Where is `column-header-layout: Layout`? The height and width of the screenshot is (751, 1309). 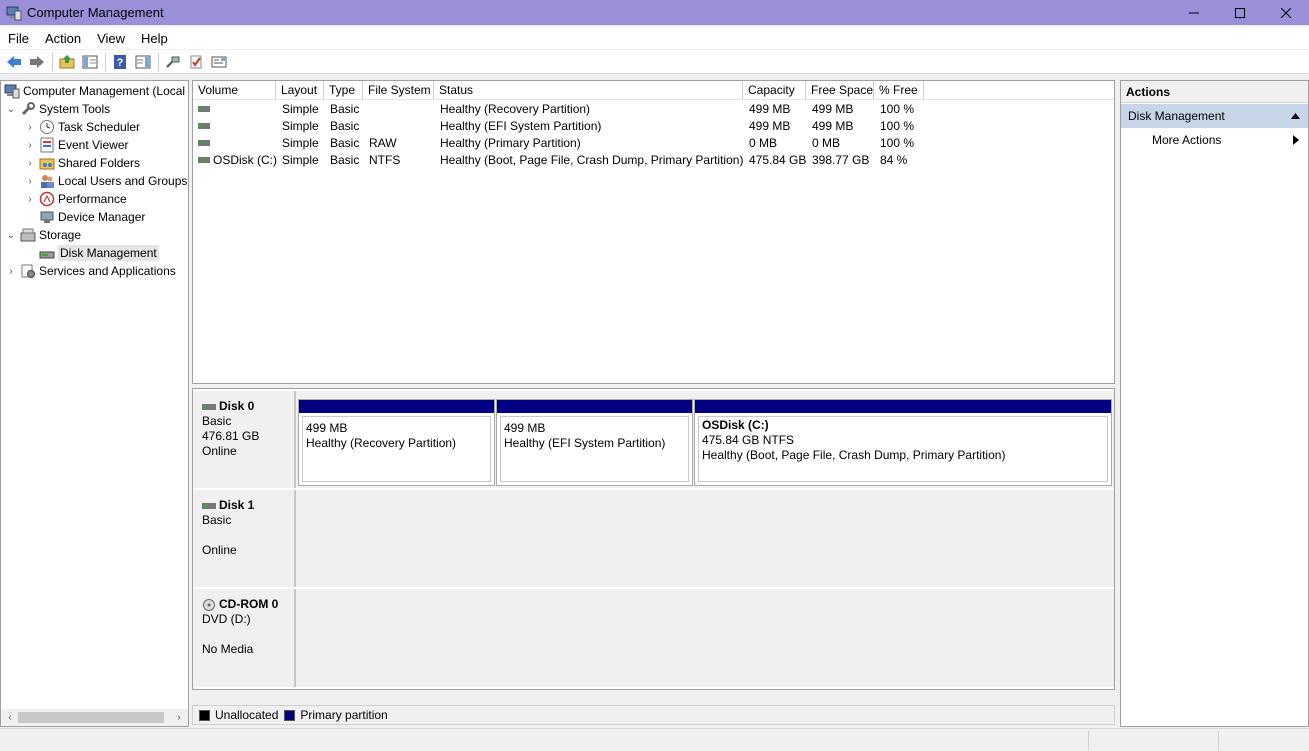 column-header-layout: Layout is located at coordinates (300, 90).